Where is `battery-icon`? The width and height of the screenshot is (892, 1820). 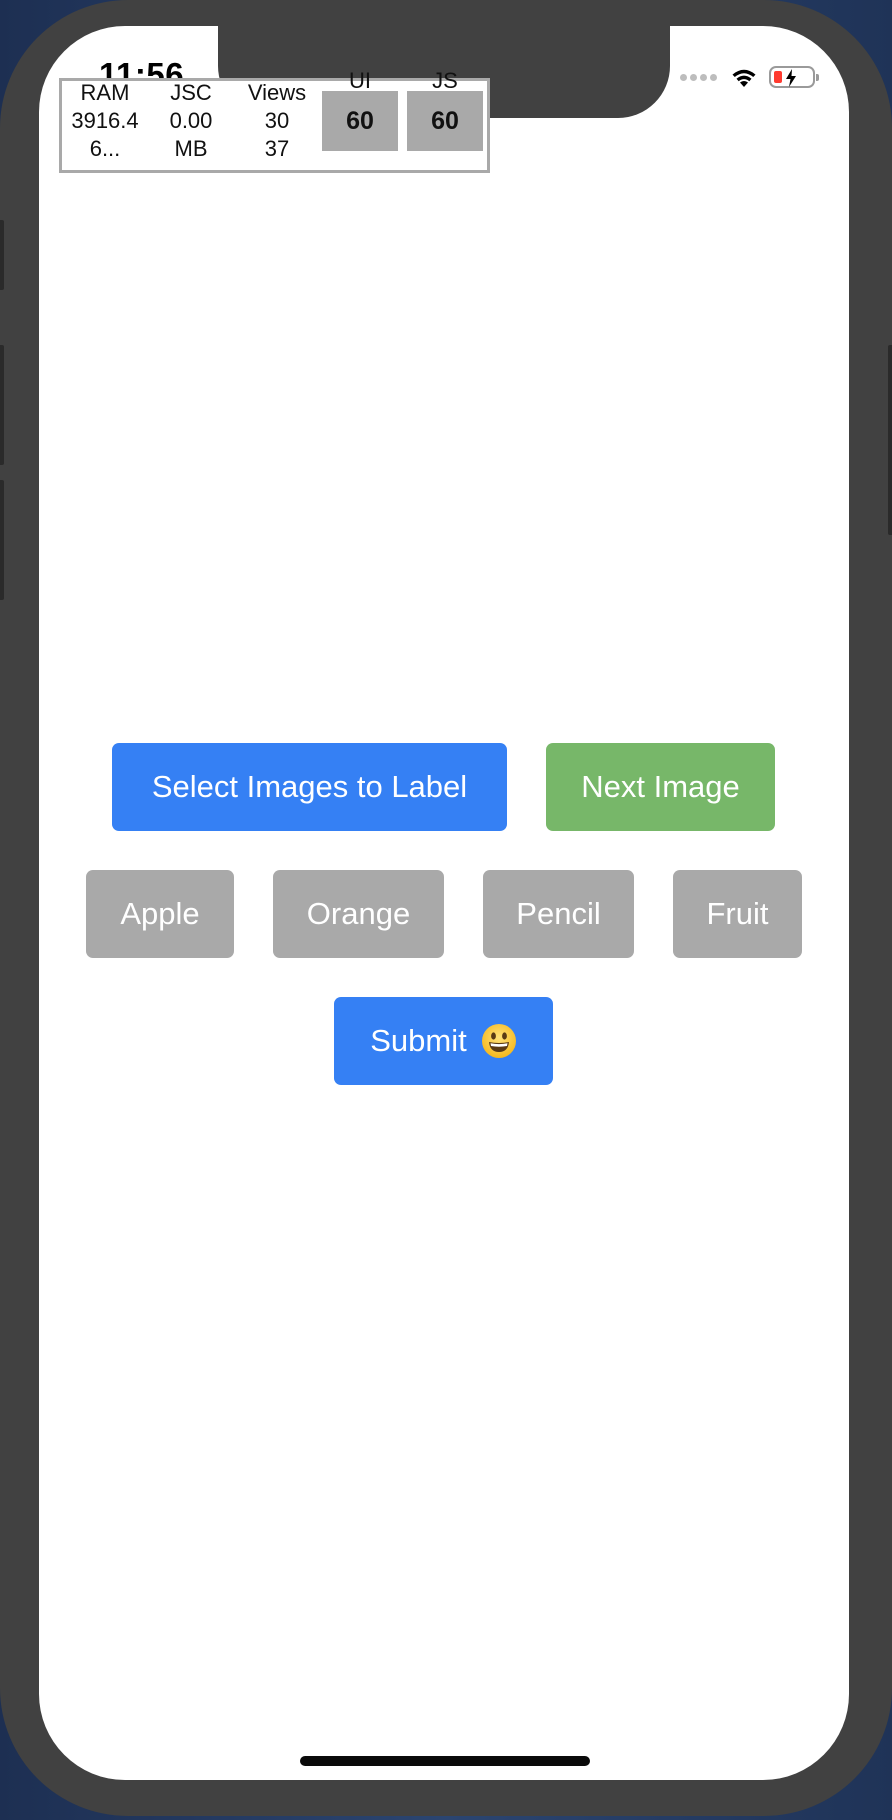 battery-icon is located at coordinates (794, 77).